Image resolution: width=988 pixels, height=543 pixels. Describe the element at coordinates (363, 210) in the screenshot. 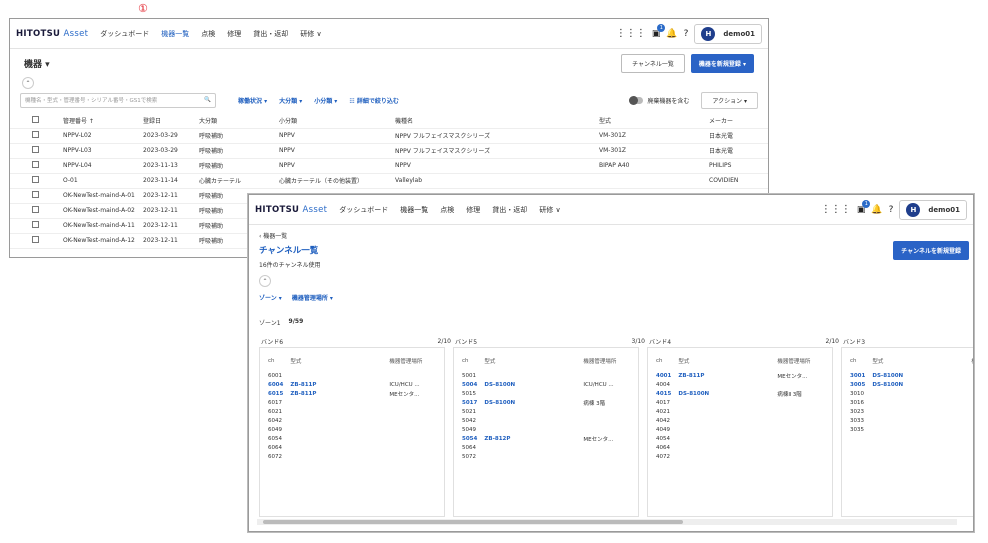

I see `nav-dashboard-2: ダッシュボード` at that location.